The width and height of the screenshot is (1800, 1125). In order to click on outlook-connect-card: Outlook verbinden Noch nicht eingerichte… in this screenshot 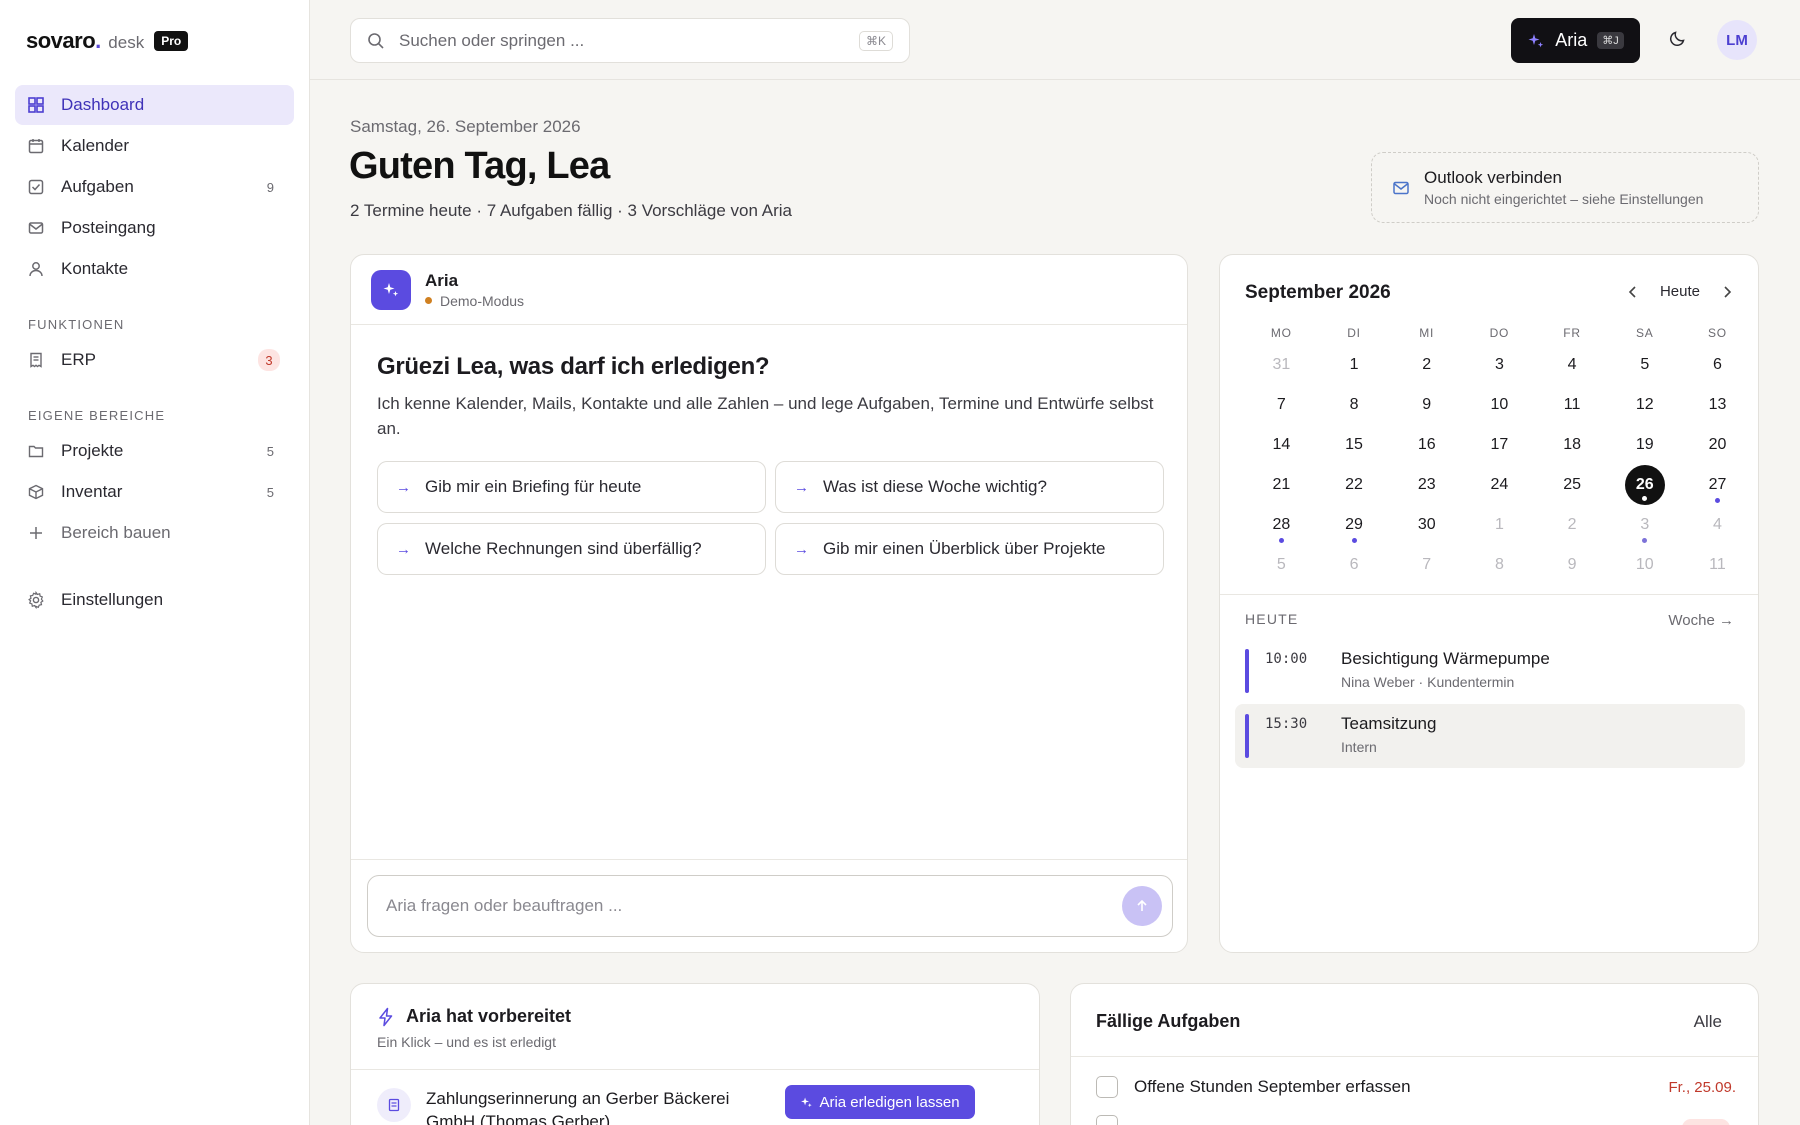, I will do `click(1565, 187)`.